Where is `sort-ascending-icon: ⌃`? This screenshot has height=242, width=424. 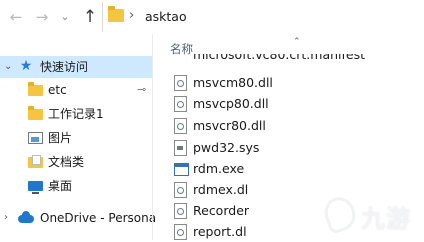
sort-ascending-icon: ⌃ is located at coordinates (297, 42).